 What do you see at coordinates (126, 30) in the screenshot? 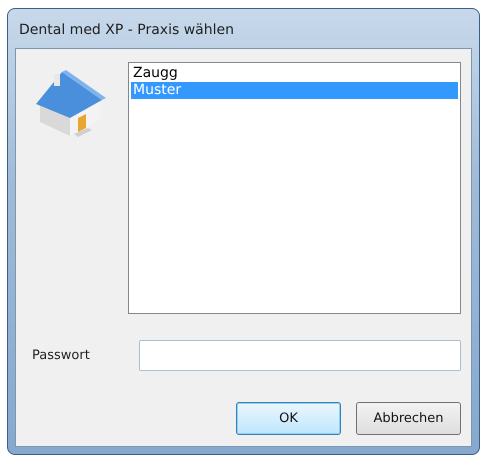
I see `window-title: Dental med XP - Praxis wählen` at bounding box center [126, 30].